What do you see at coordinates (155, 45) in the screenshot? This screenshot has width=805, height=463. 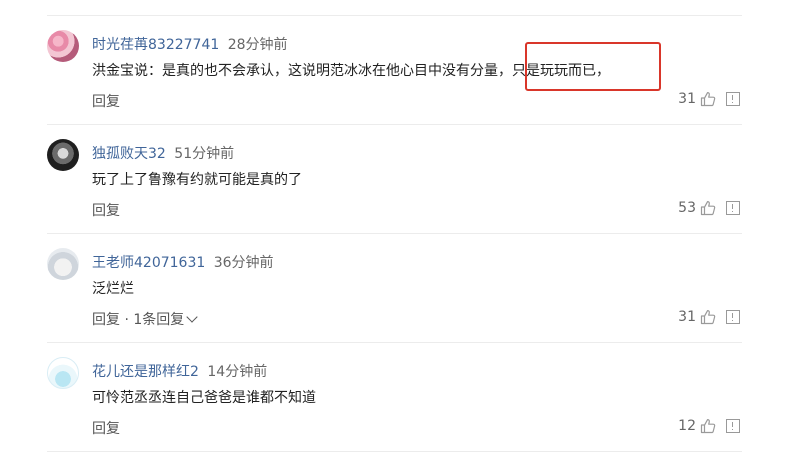 I see `username: 时光荏苒83227741` at bounding box center [155, 45].